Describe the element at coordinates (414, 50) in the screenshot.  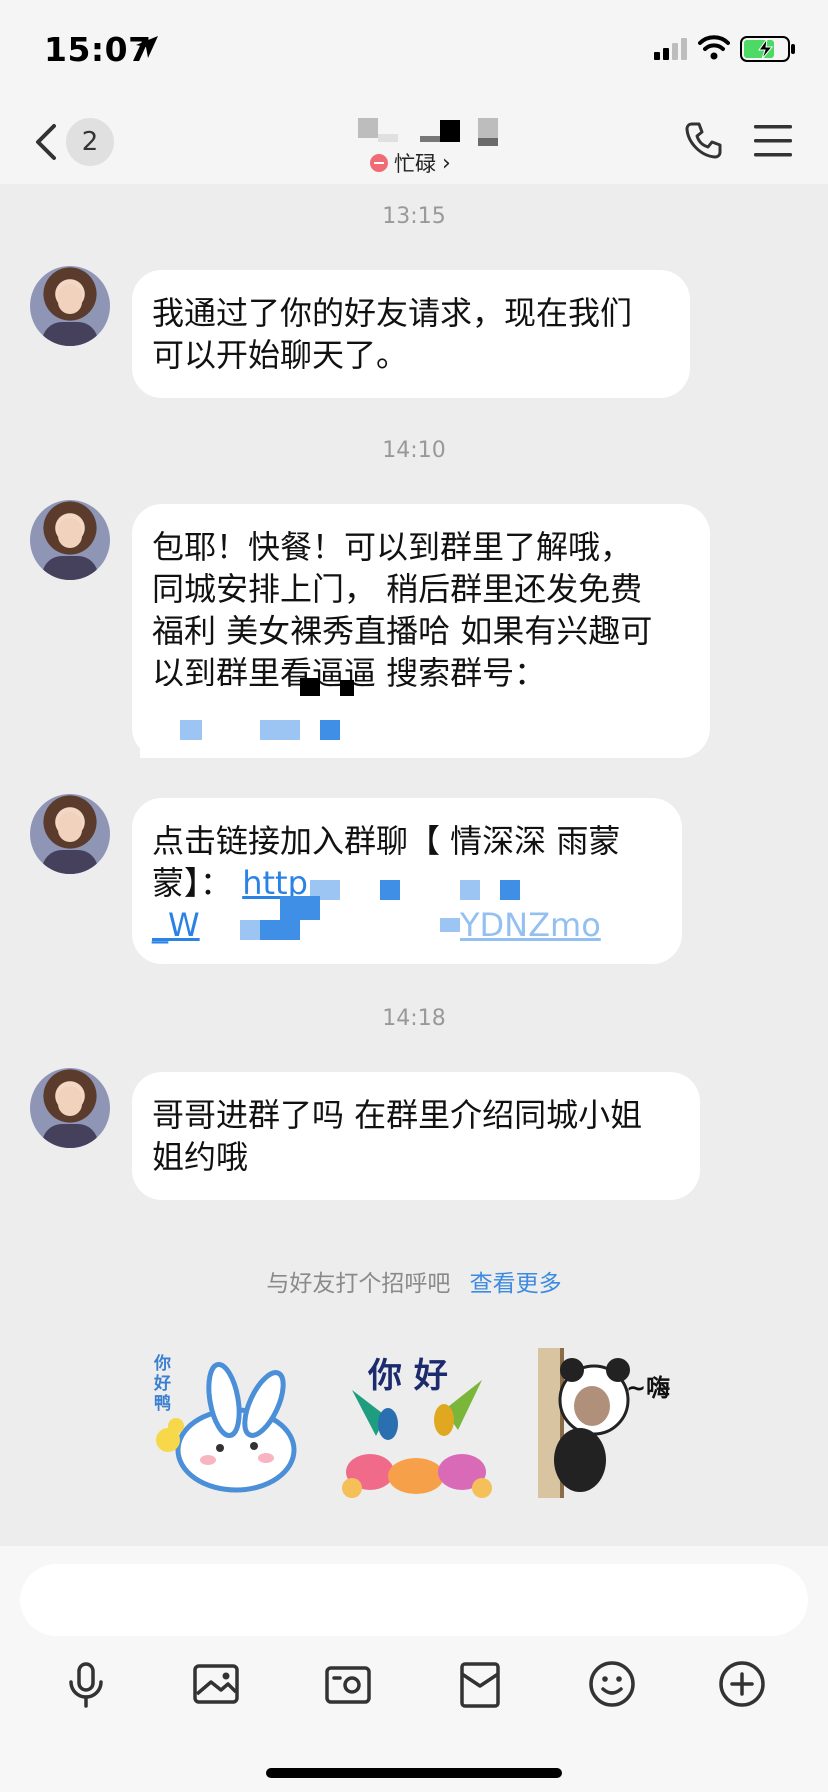
I see `status-bar: 15:07` at that location.